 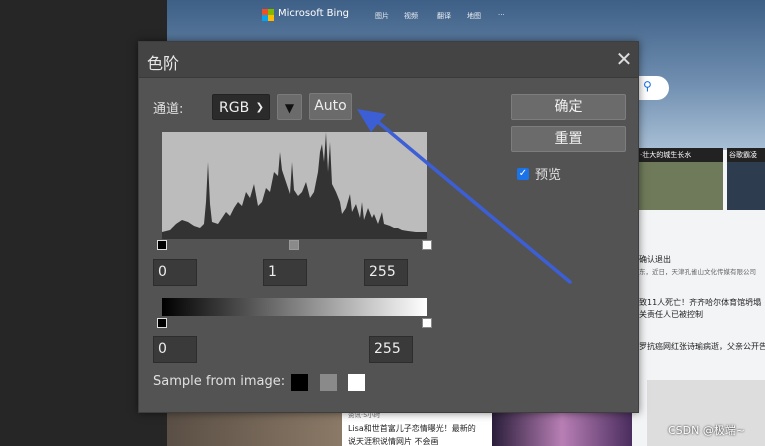 I want to click on watermark: CSDN @极端~, so click(x=707, y=430).